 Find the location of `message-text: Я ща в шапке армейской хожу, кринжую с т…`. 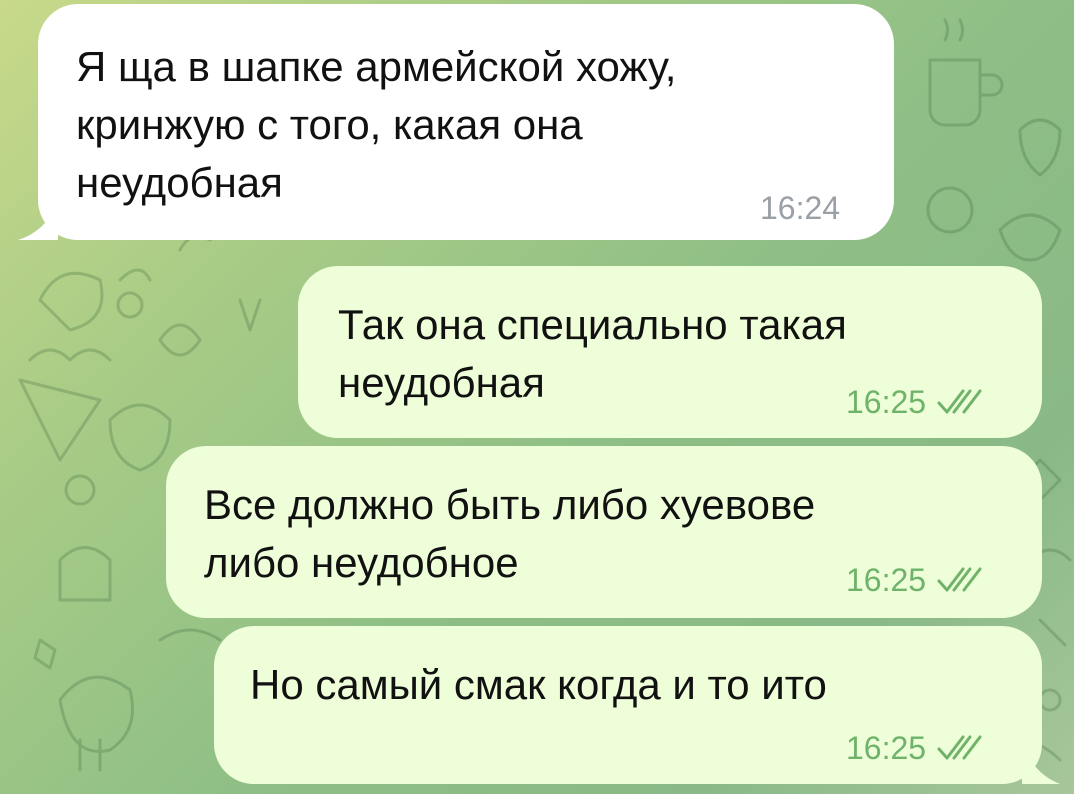

message-text: Я ща в шапке армейской хожу, кринжую с т… is located at coordinates (376, 124).